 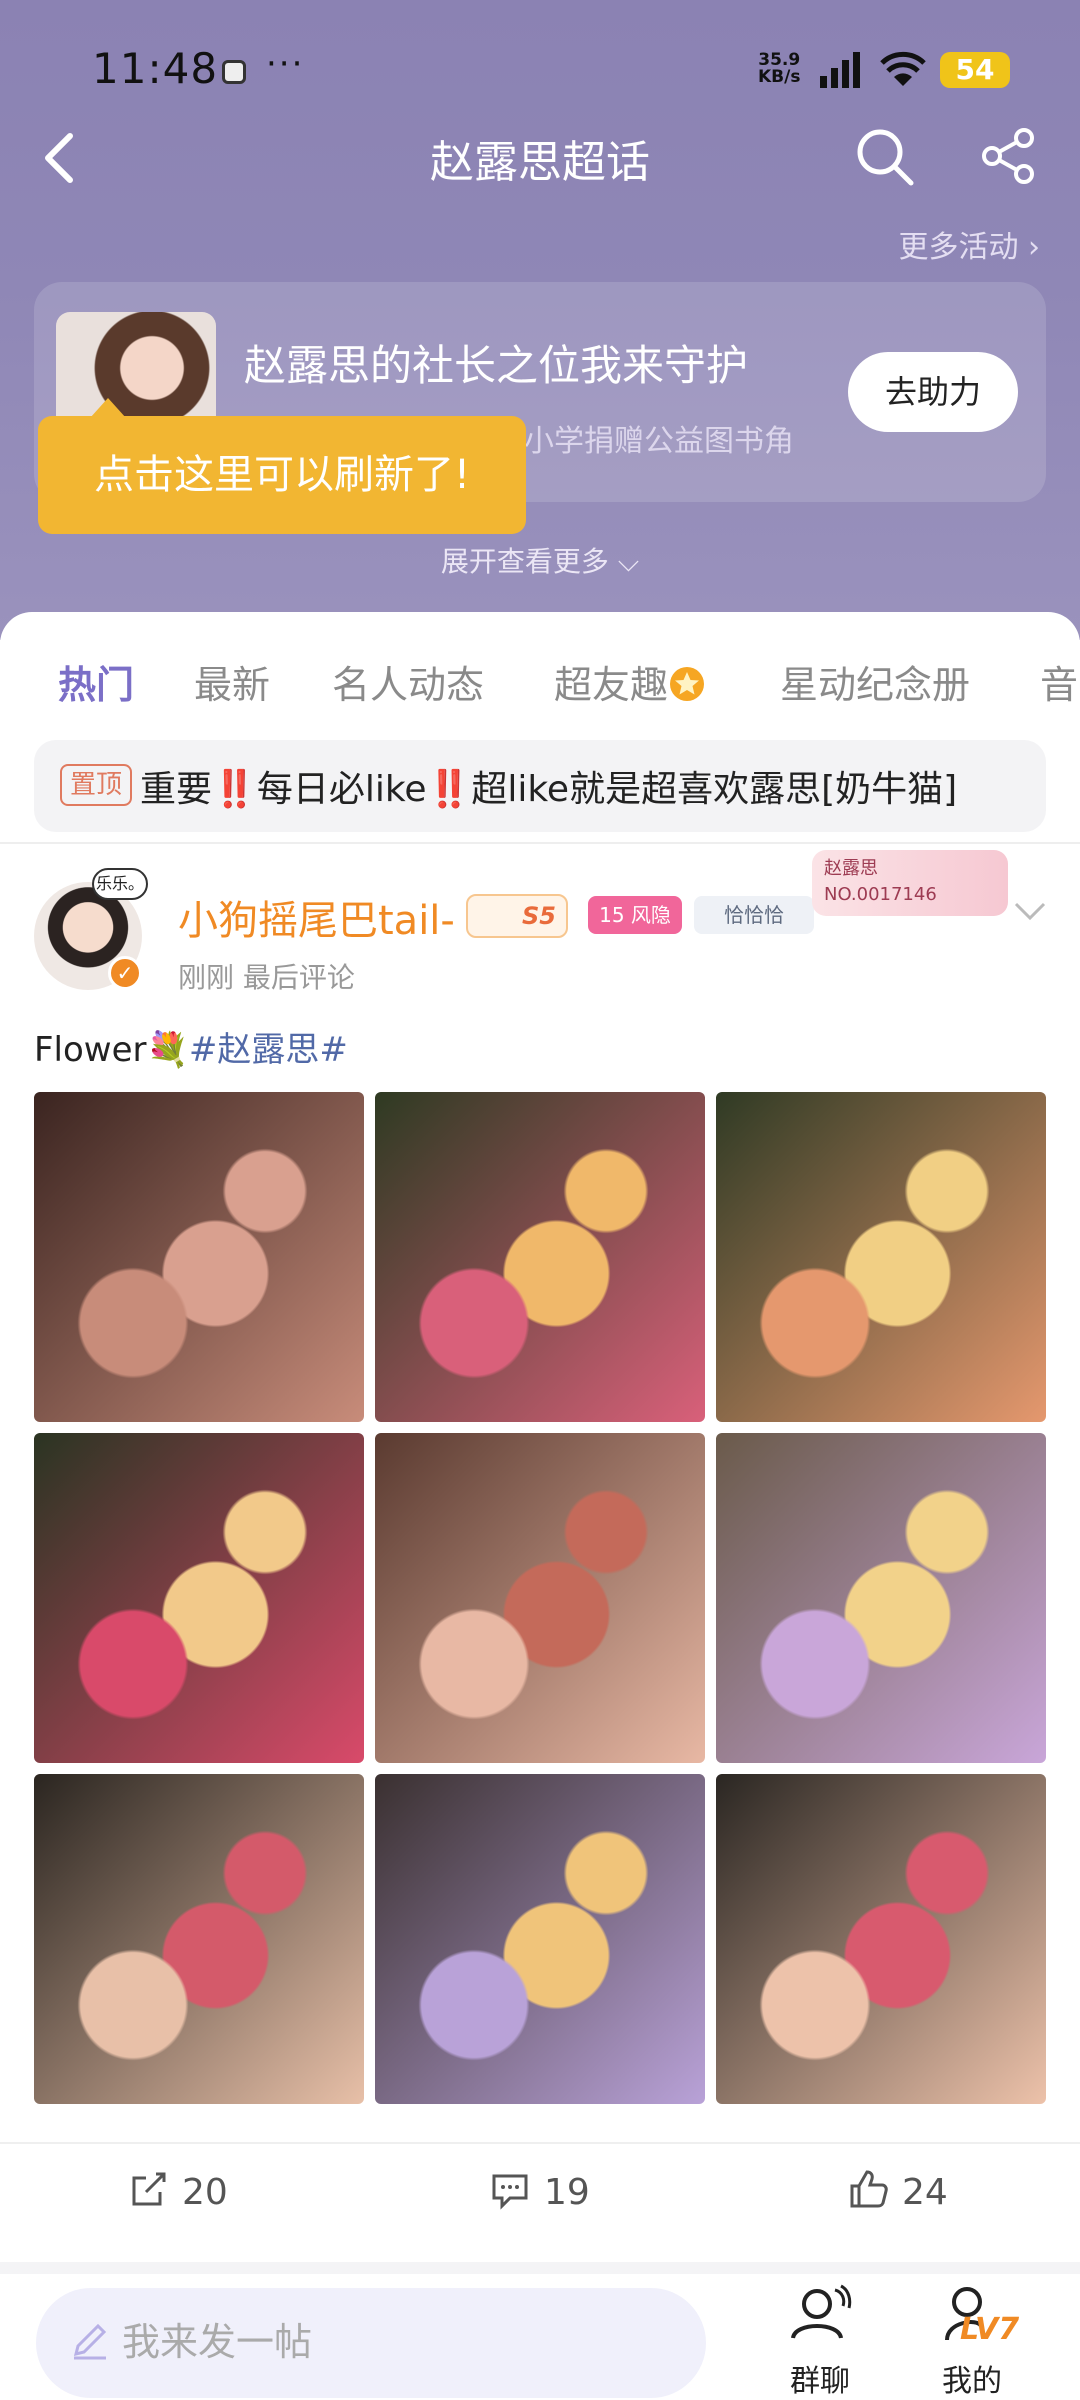 What do you see at coordinates (779, 77) in the screenshot?
I see `network-speed-unit: KB/s` at bounding box center [779, 77].